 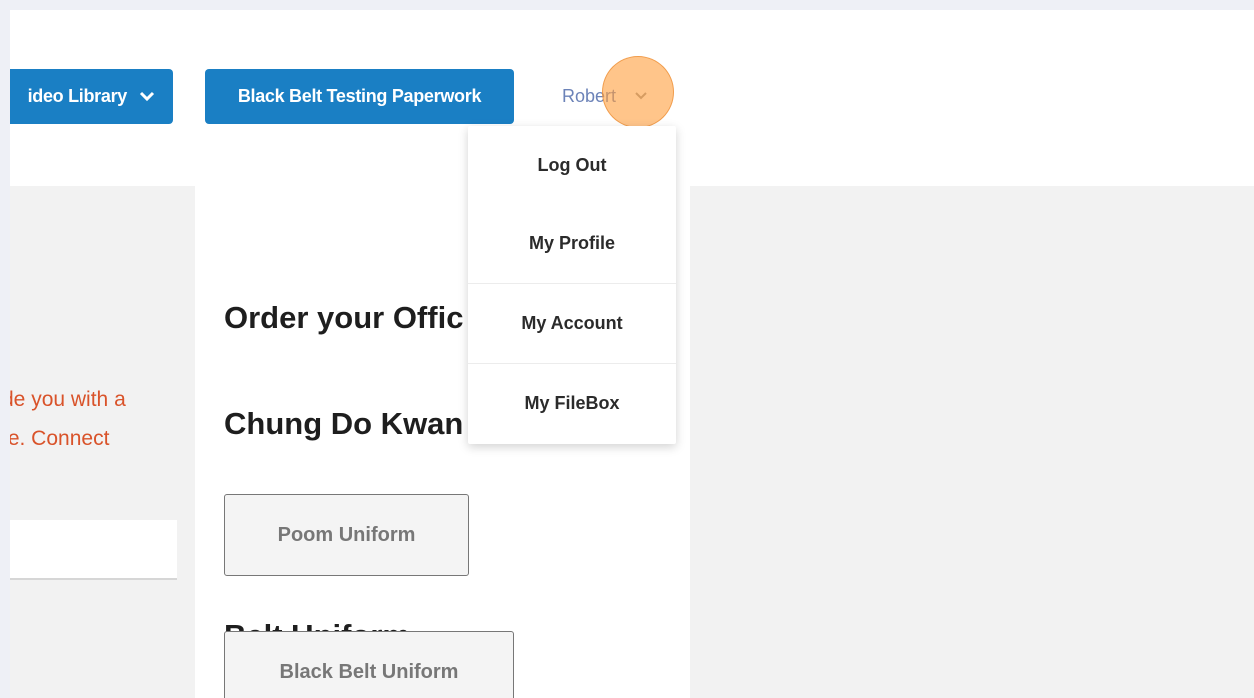 I want to click on menu-item-my-account: My Account, so click(x=572, y=323).